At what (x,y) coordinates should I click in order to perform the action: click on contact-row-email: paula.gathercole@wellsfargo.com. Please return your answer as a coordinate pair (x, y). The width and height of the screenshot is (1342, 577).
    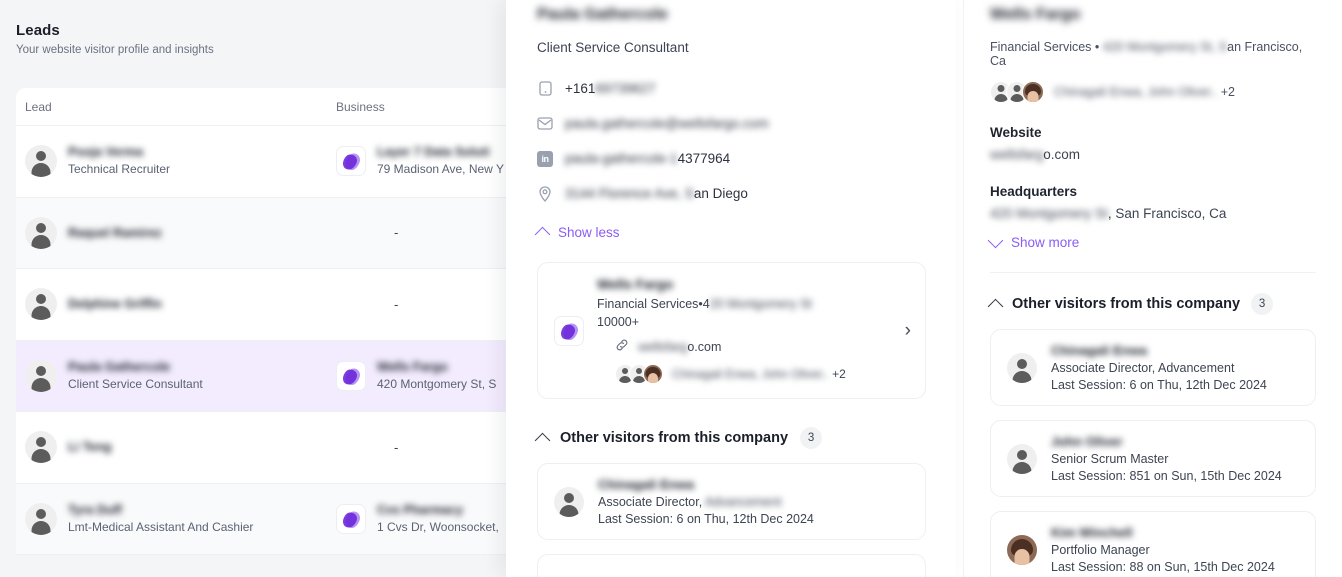
    Looking at the image, I should click on (731, 123).